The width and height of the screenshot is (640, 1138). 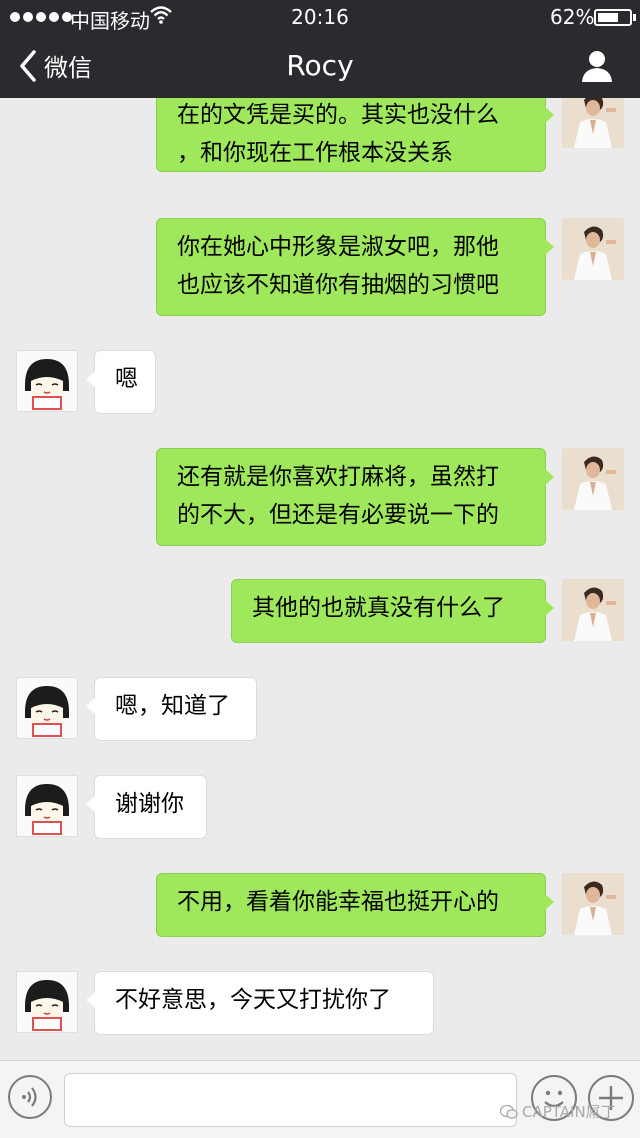 I want to click on message-row: 不用，看着你能幸福也挺开心的, so click(x=320, y=905).